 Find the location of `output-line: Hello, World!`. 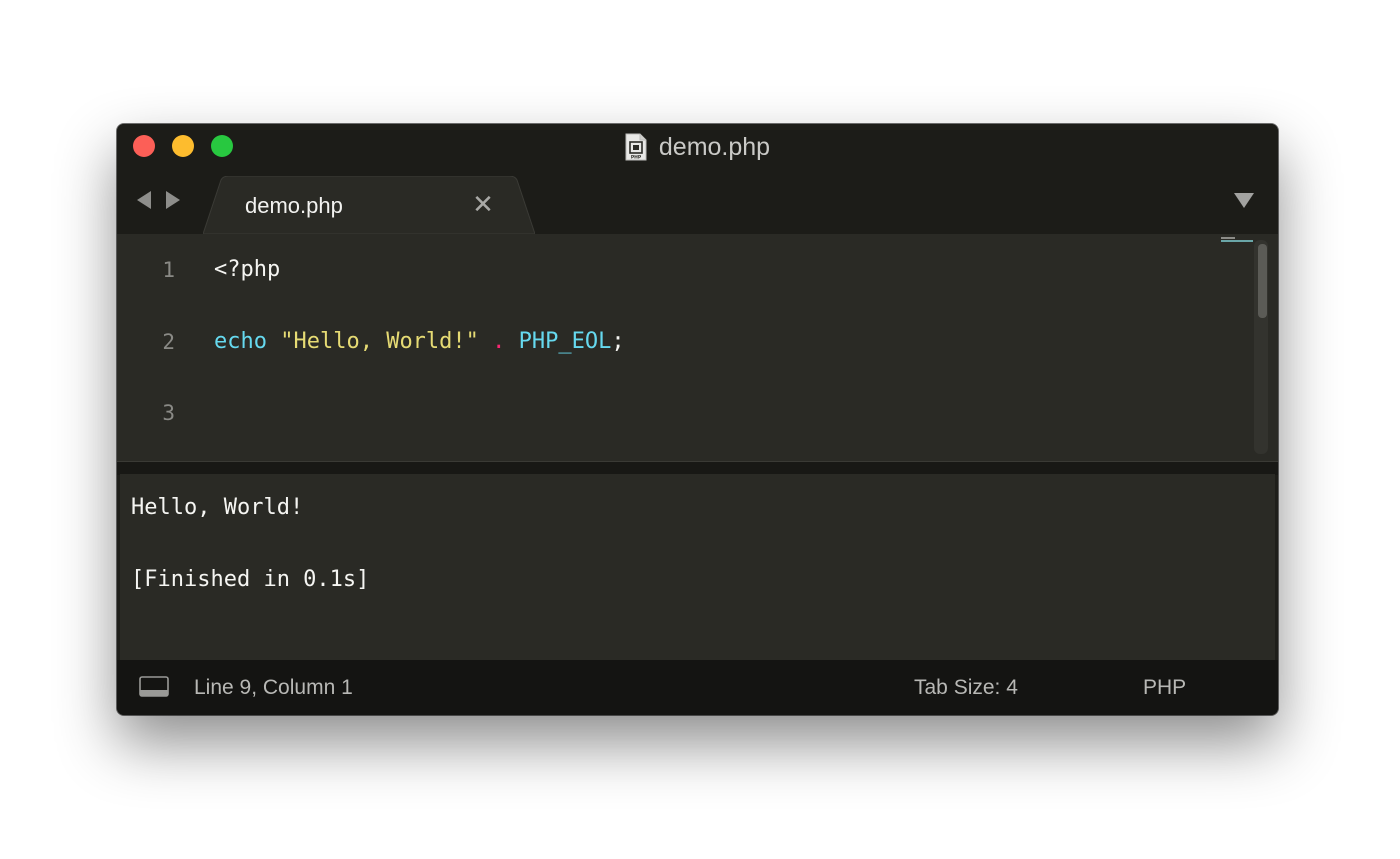

output-line: Hello, World! is located at coordinates (217, 507).